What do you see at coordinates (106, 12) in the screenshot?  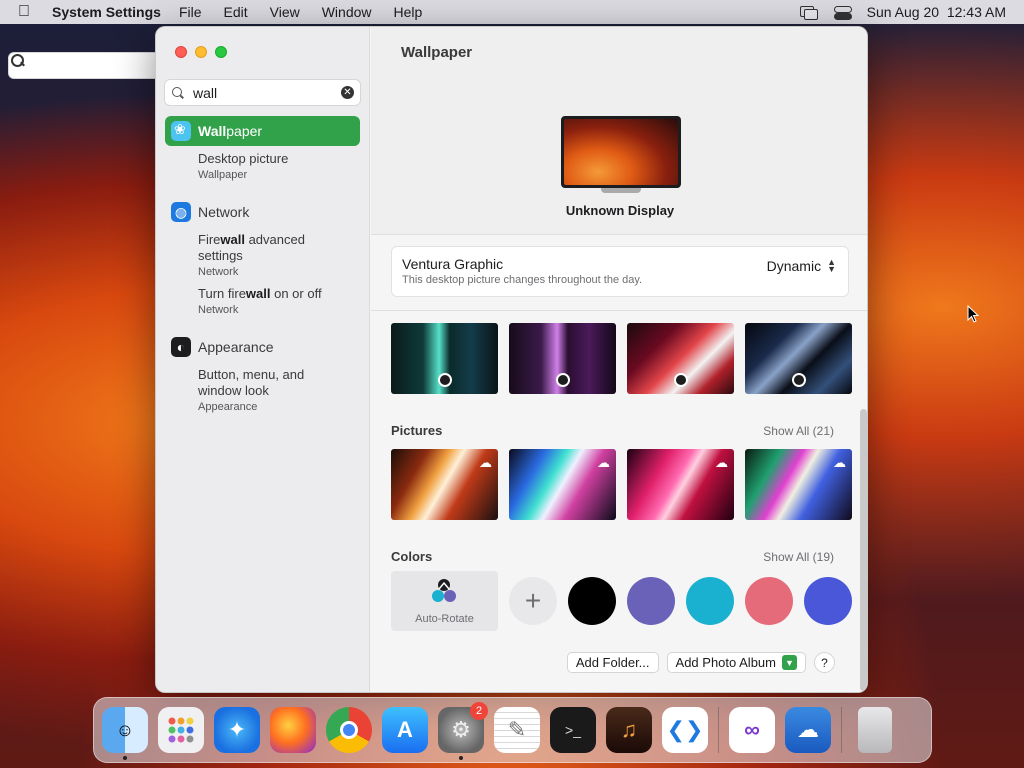 I see `menu-app-name: System Settings` at bounding box center [106, 12].